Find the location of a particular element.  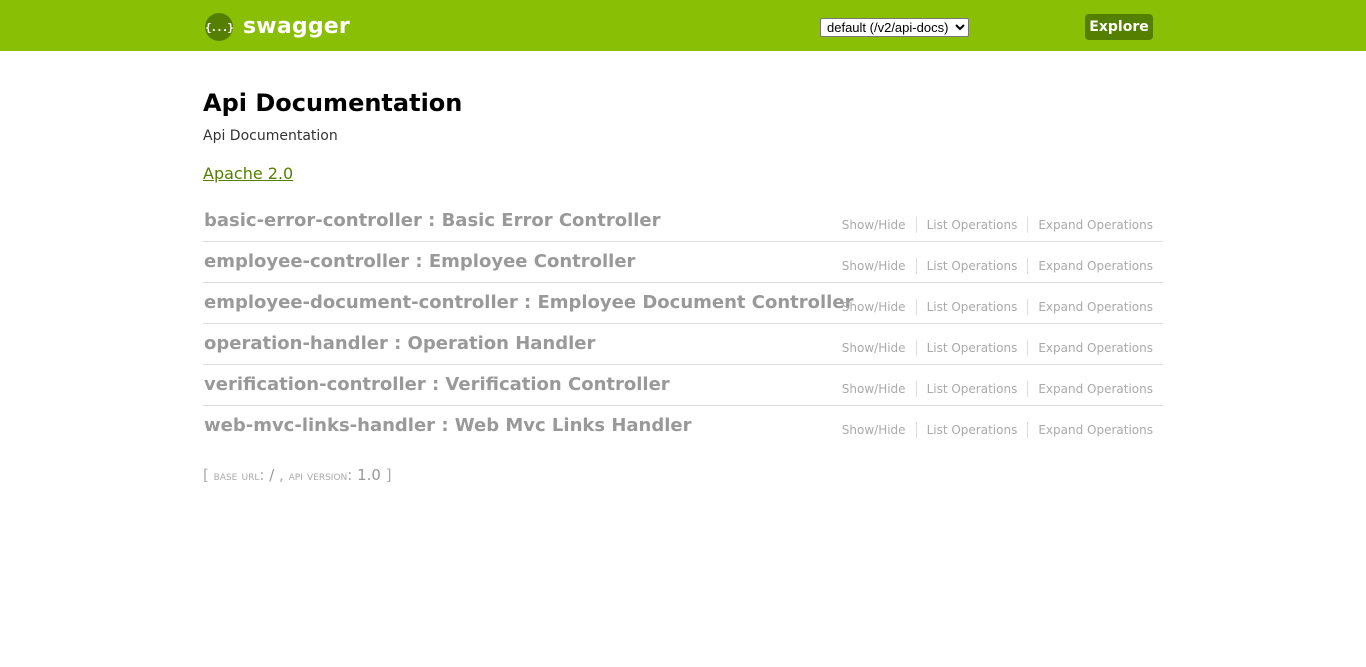

swagger-logo-link: {...} swagger is located at coordinates (277, 27).